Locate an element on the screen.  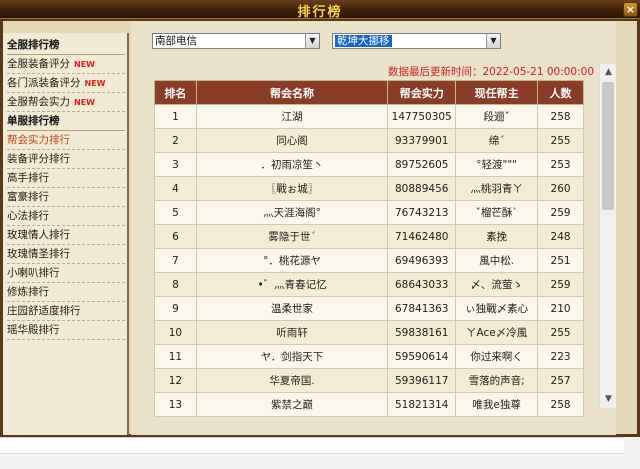
cell-rank: 8 is located at coordinates (175, 284).